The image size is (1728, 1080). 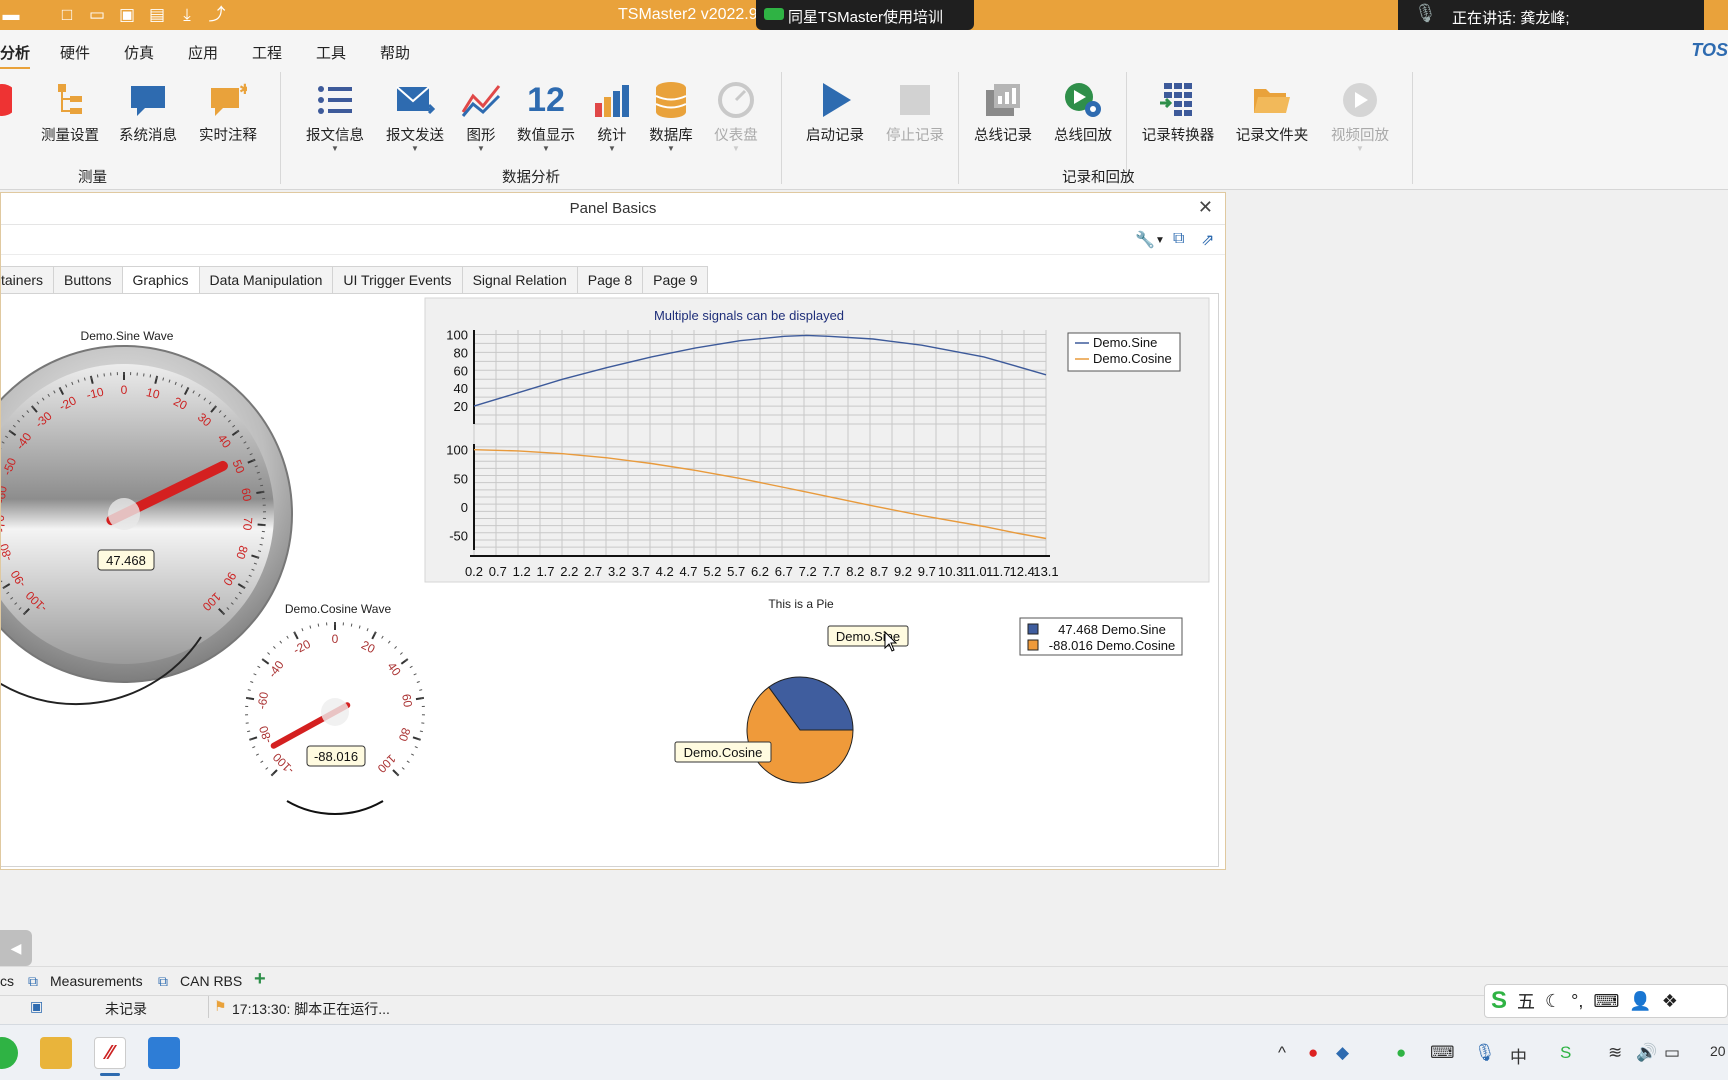 I want to click on menu-project: 工程, so click(x=267, y=52).